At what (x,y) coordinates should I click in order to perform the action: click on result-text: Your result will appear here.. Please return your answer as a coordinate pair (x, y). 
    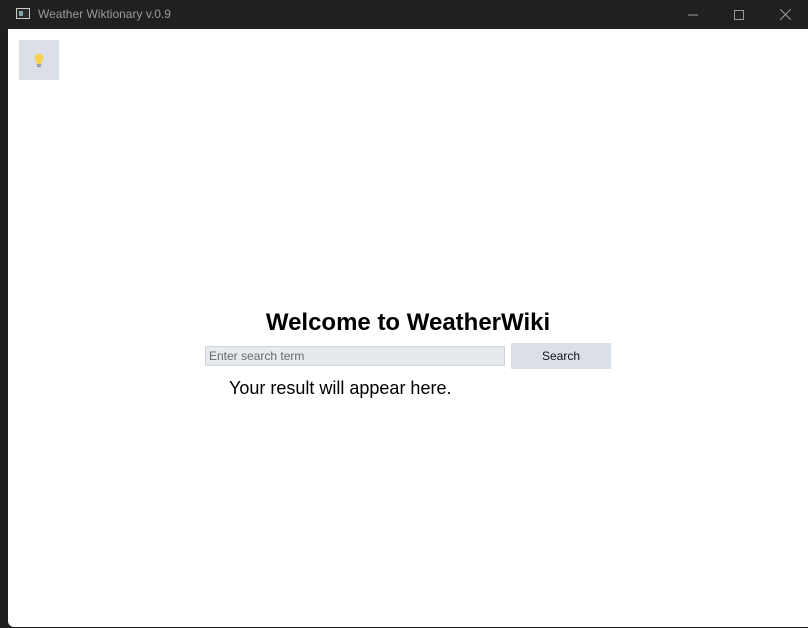
    Looking at the image, I should click on (340, 388).